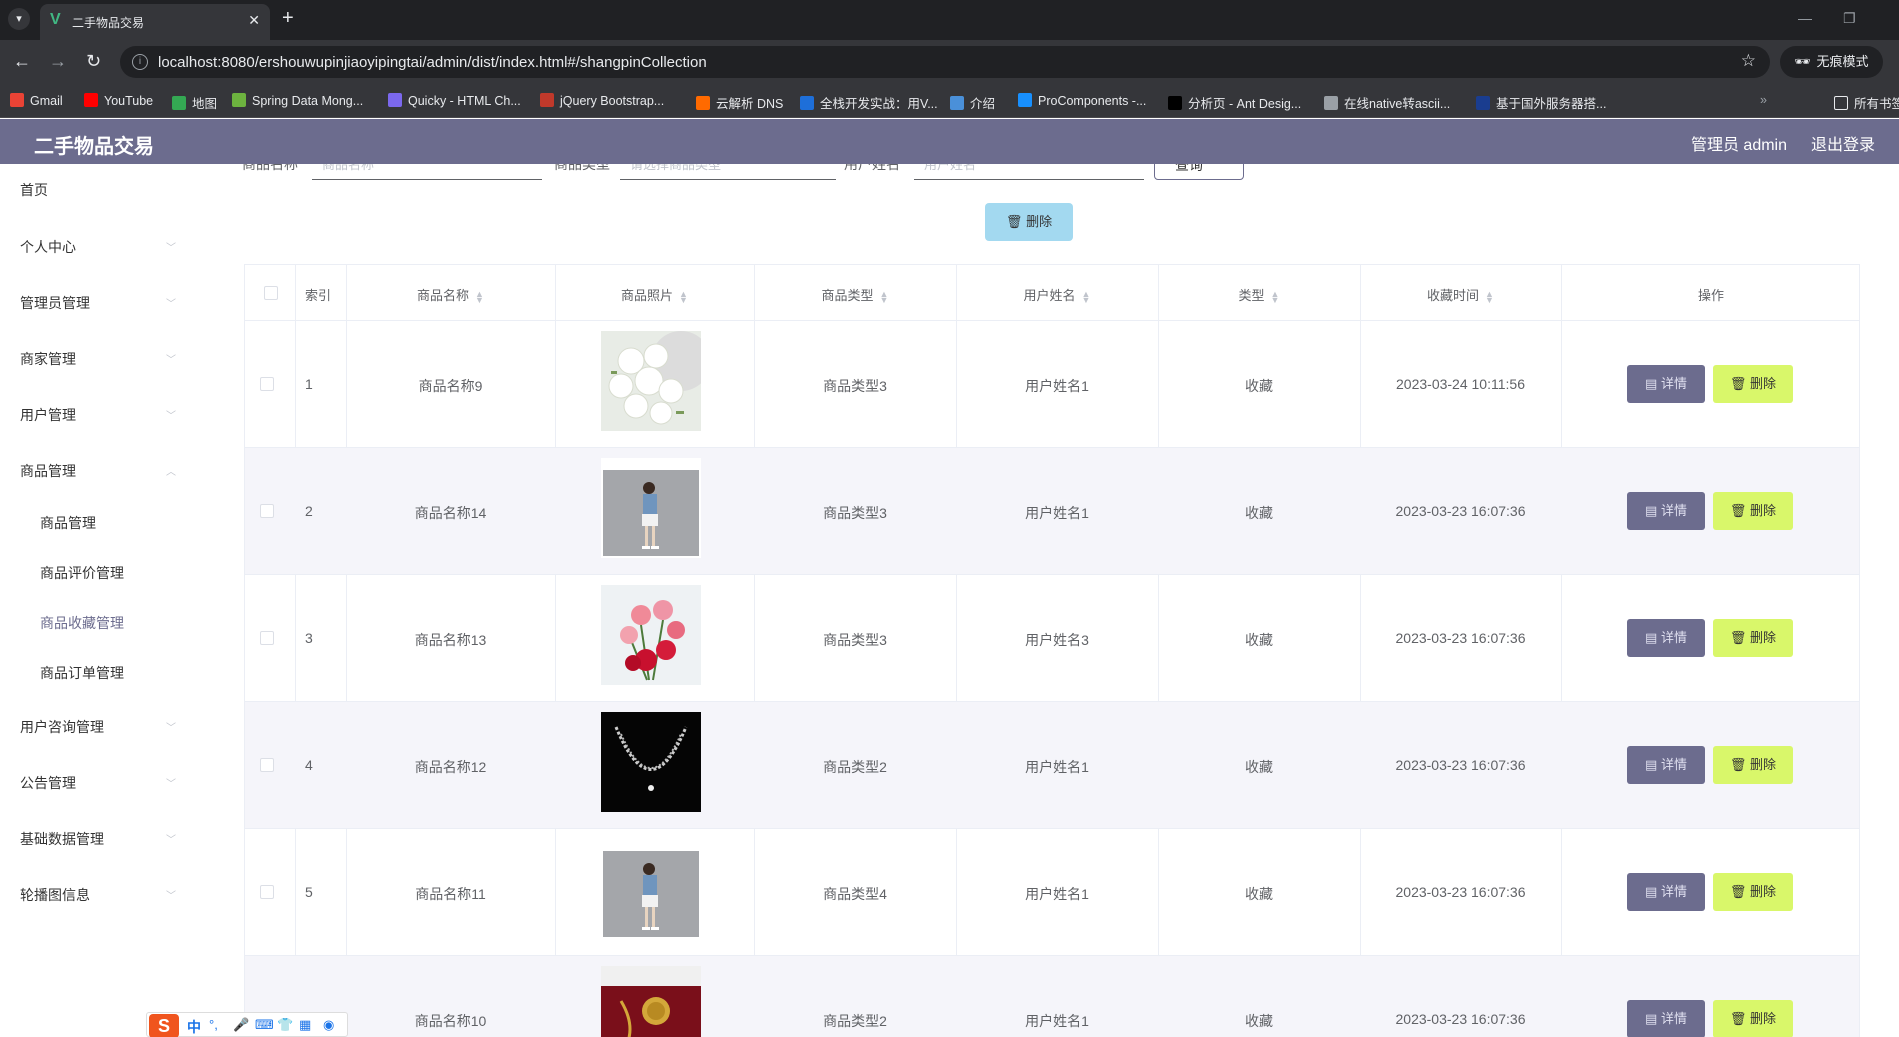  Describe the element at coordinates (48, 415) in the screenshot. I see `sidebar-item: 用户管理` at that location.